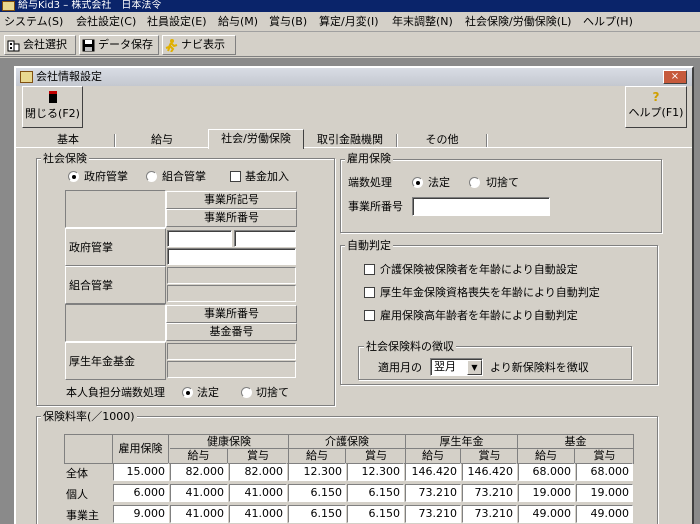  Describe the element at coordinates (546, 493) in the screenshot. I see `rate-individual-fund-salary: 19.000` at that location.